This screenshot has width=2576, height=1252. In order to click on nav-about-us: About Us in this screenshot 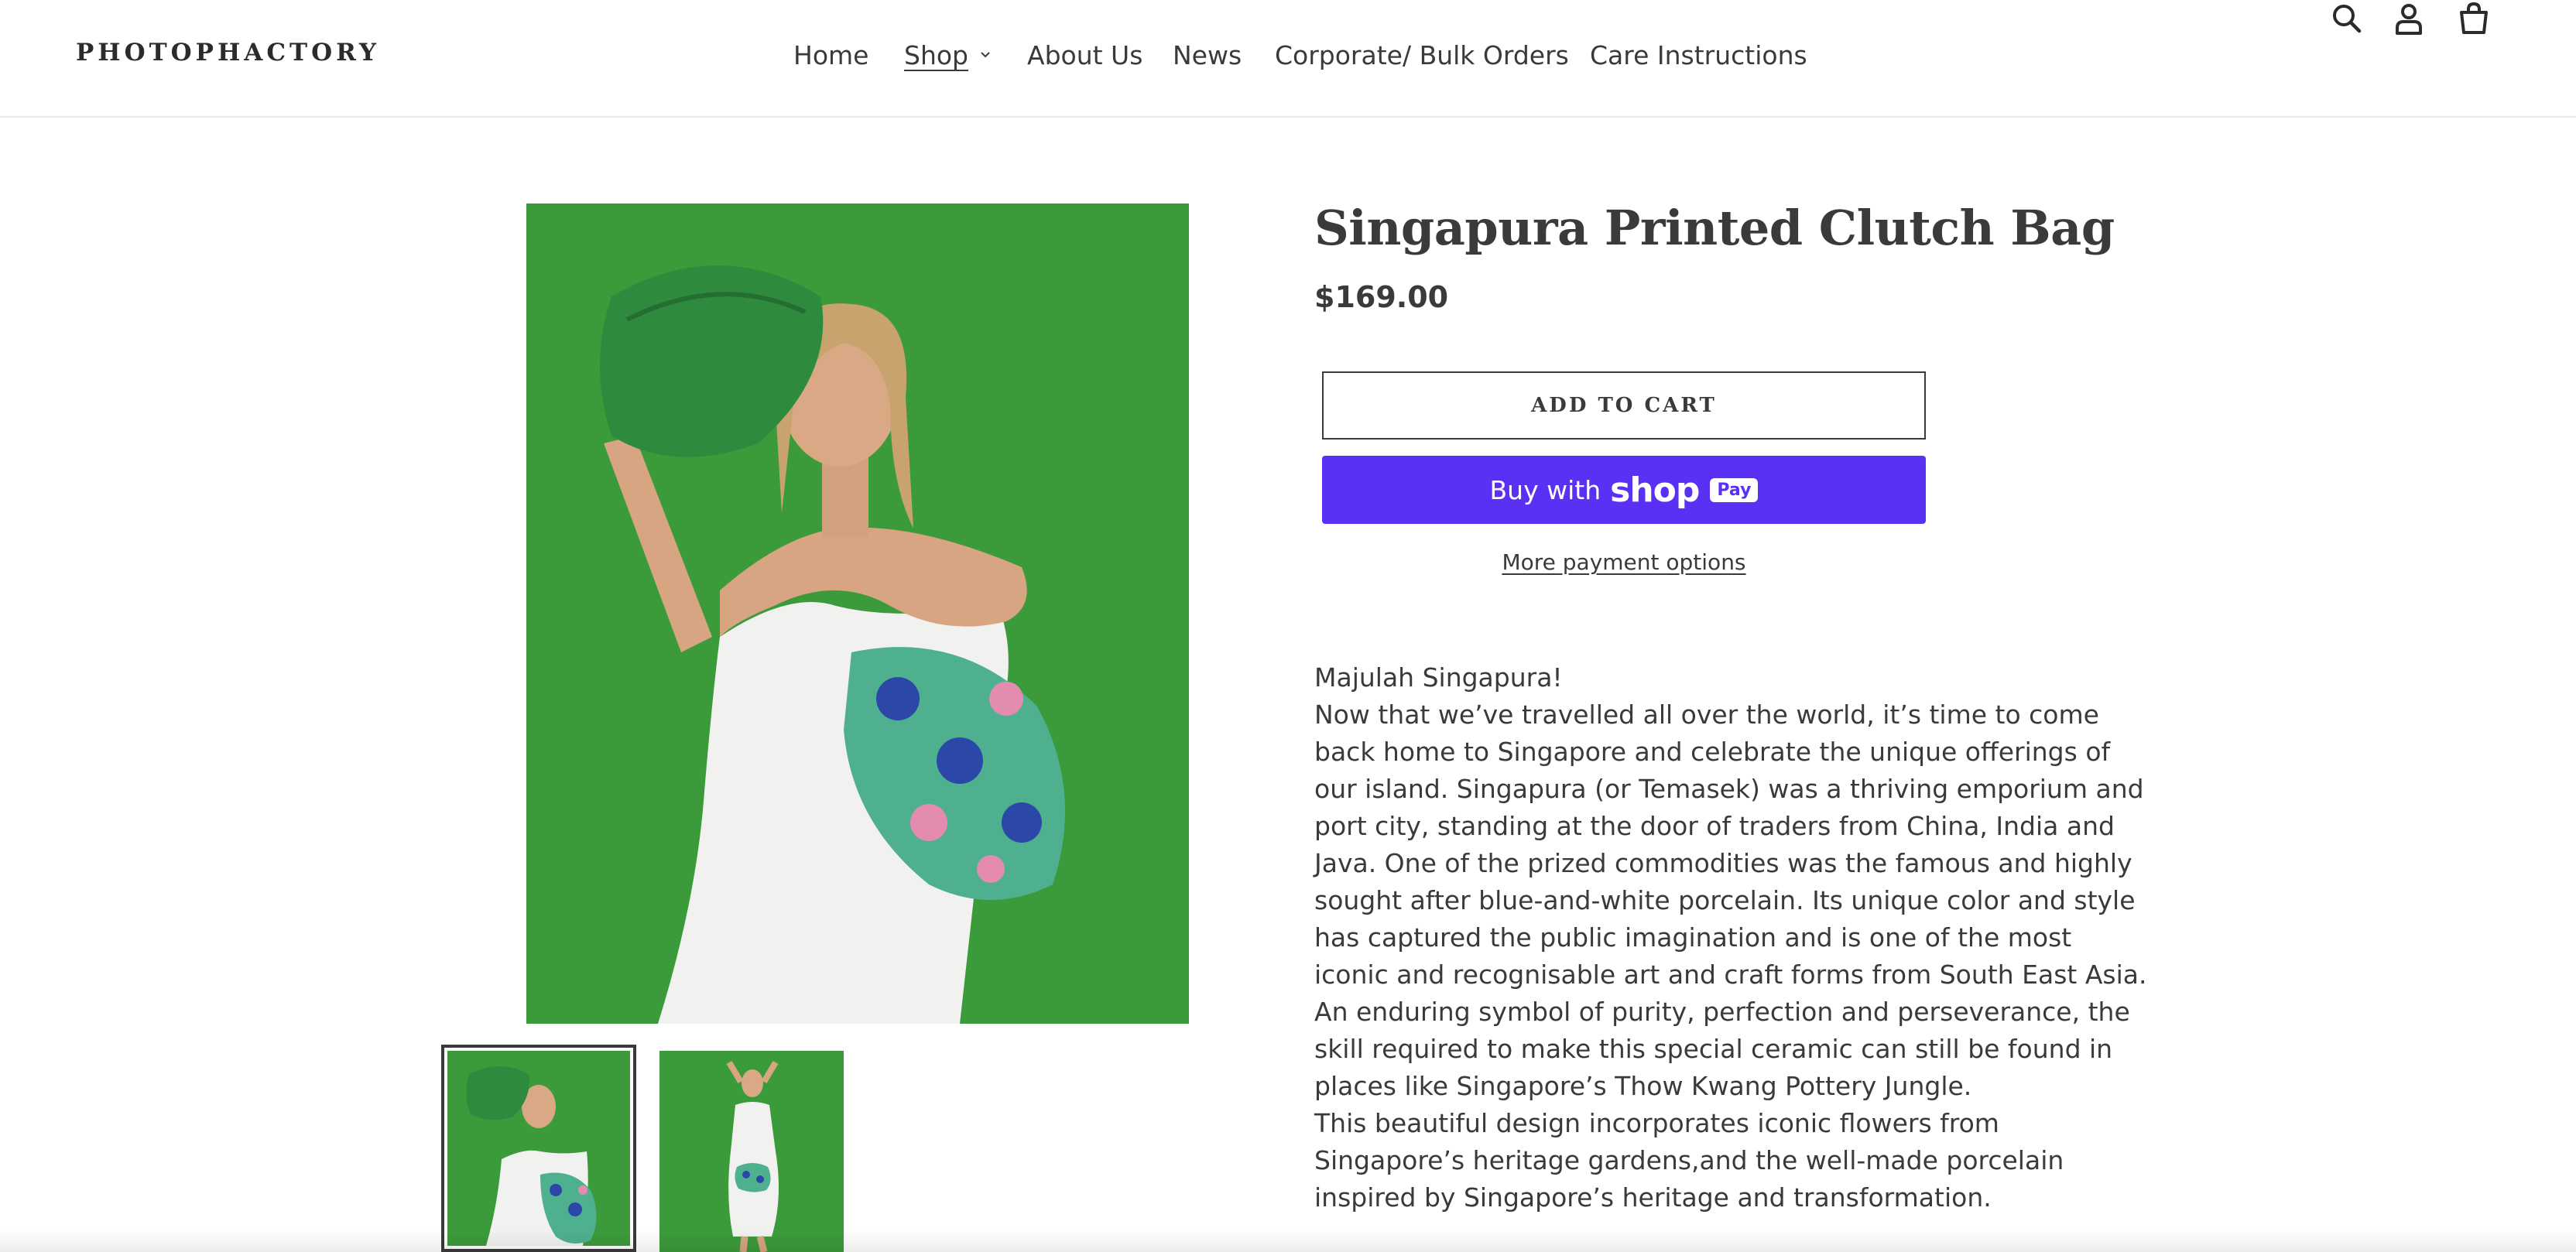, I will do `click(1084, 55)`.